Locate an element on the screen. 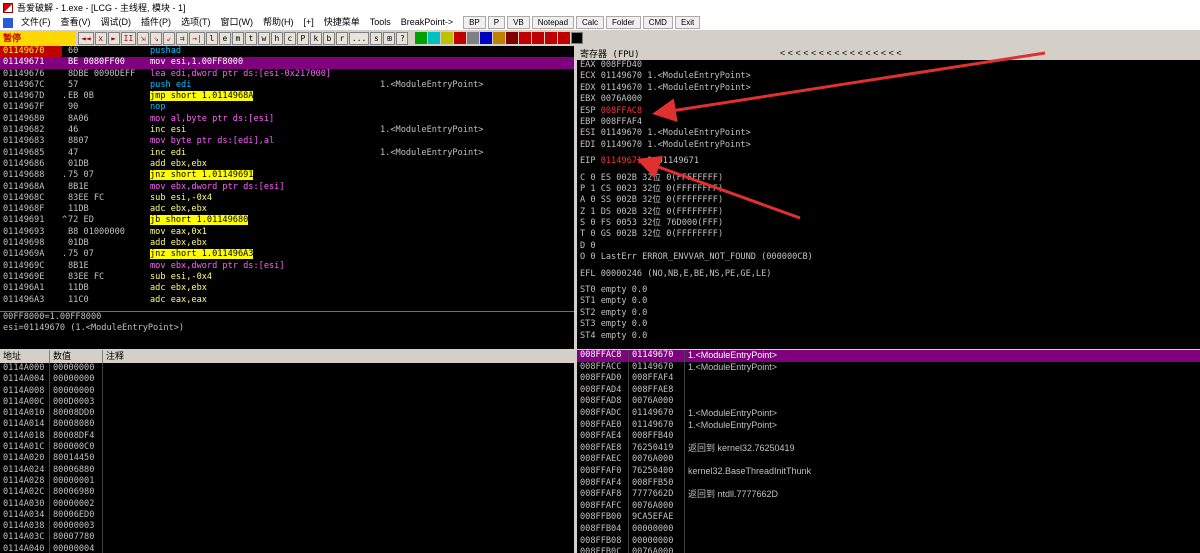 Image resolution: width=1200 pixels, height=553 pixels. menu-item: Tools is located at coordinates (380, 22).